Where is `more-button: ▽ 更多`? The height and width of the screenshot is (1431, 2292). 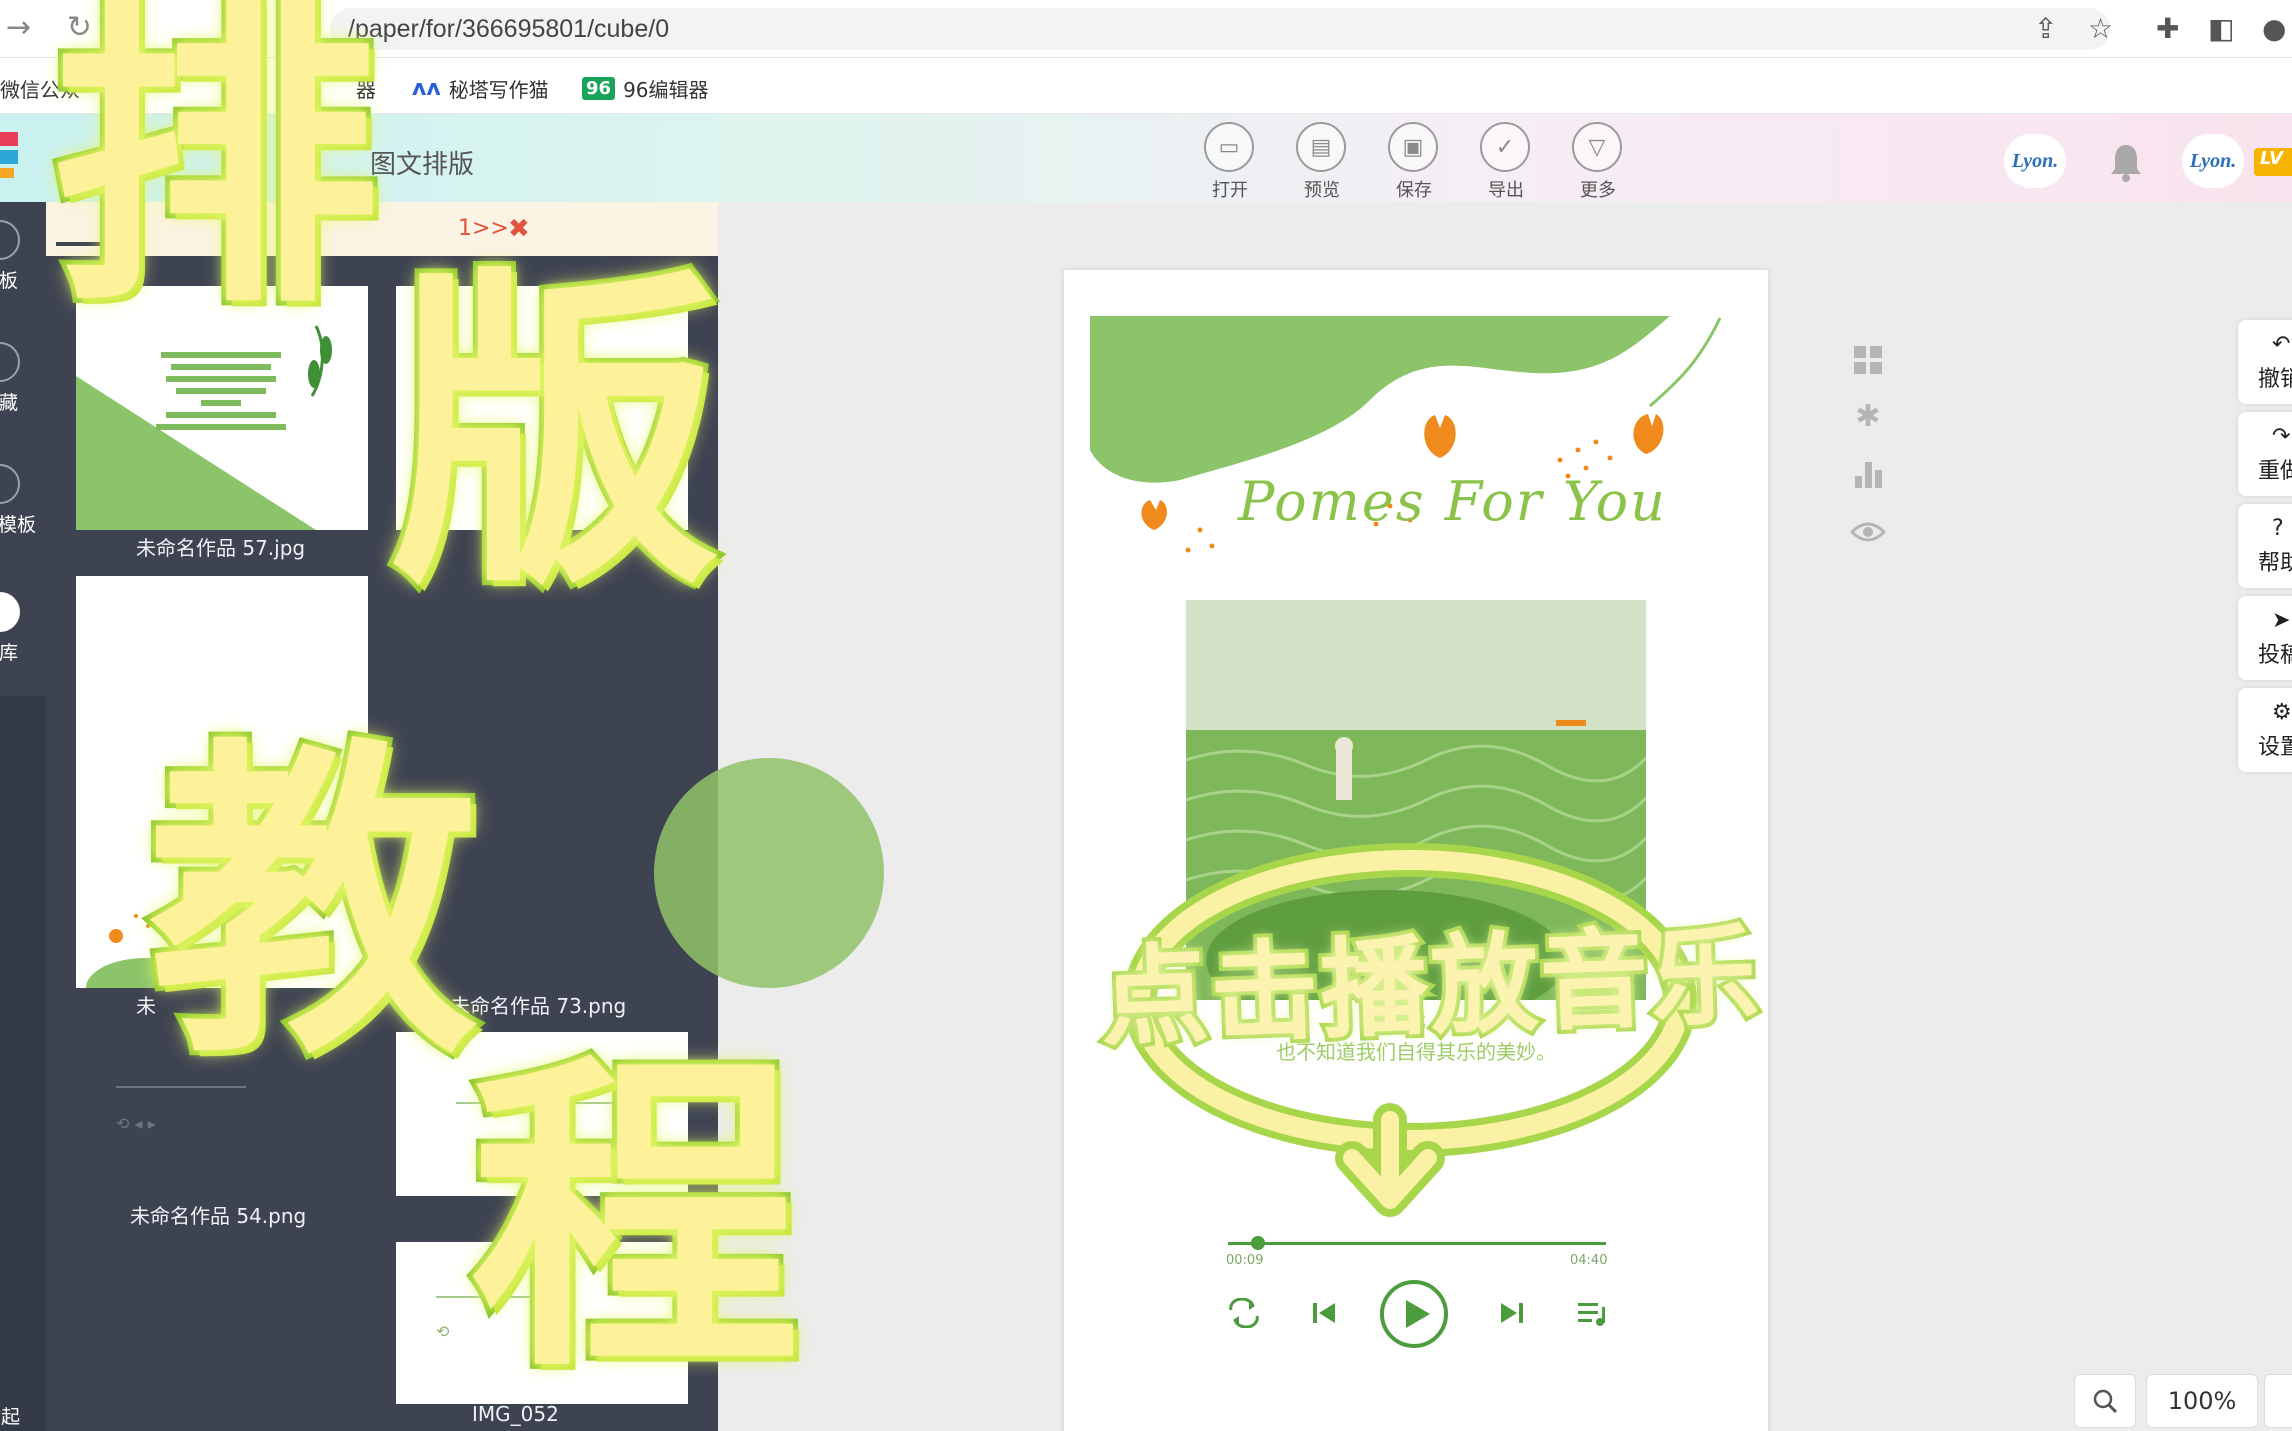
more-button: ▽ 更多 is located at coordinates (1598, 162).